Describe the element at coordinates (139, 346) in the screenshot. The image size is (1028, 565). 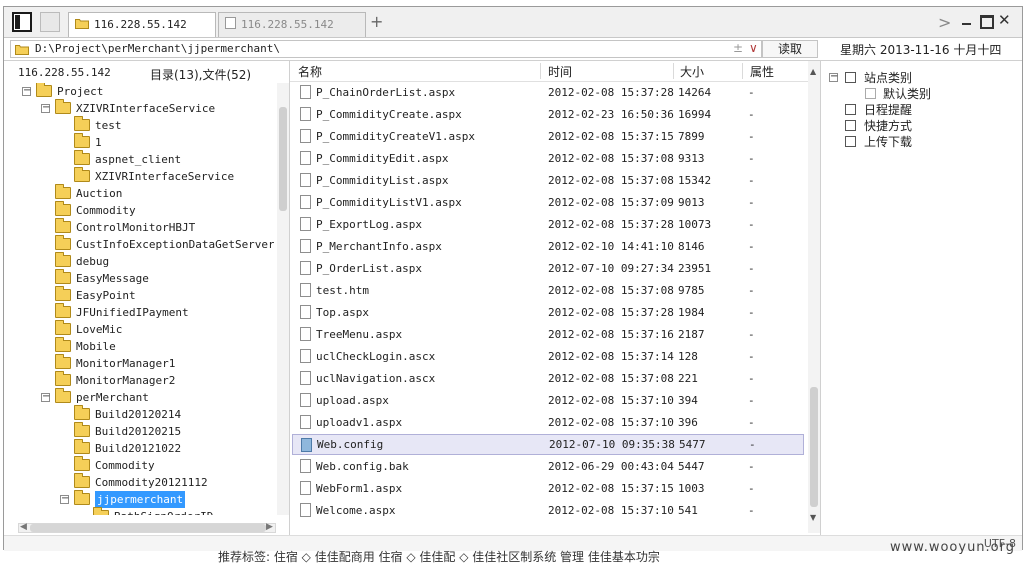
I see `tree-item: Mobile` at that location.